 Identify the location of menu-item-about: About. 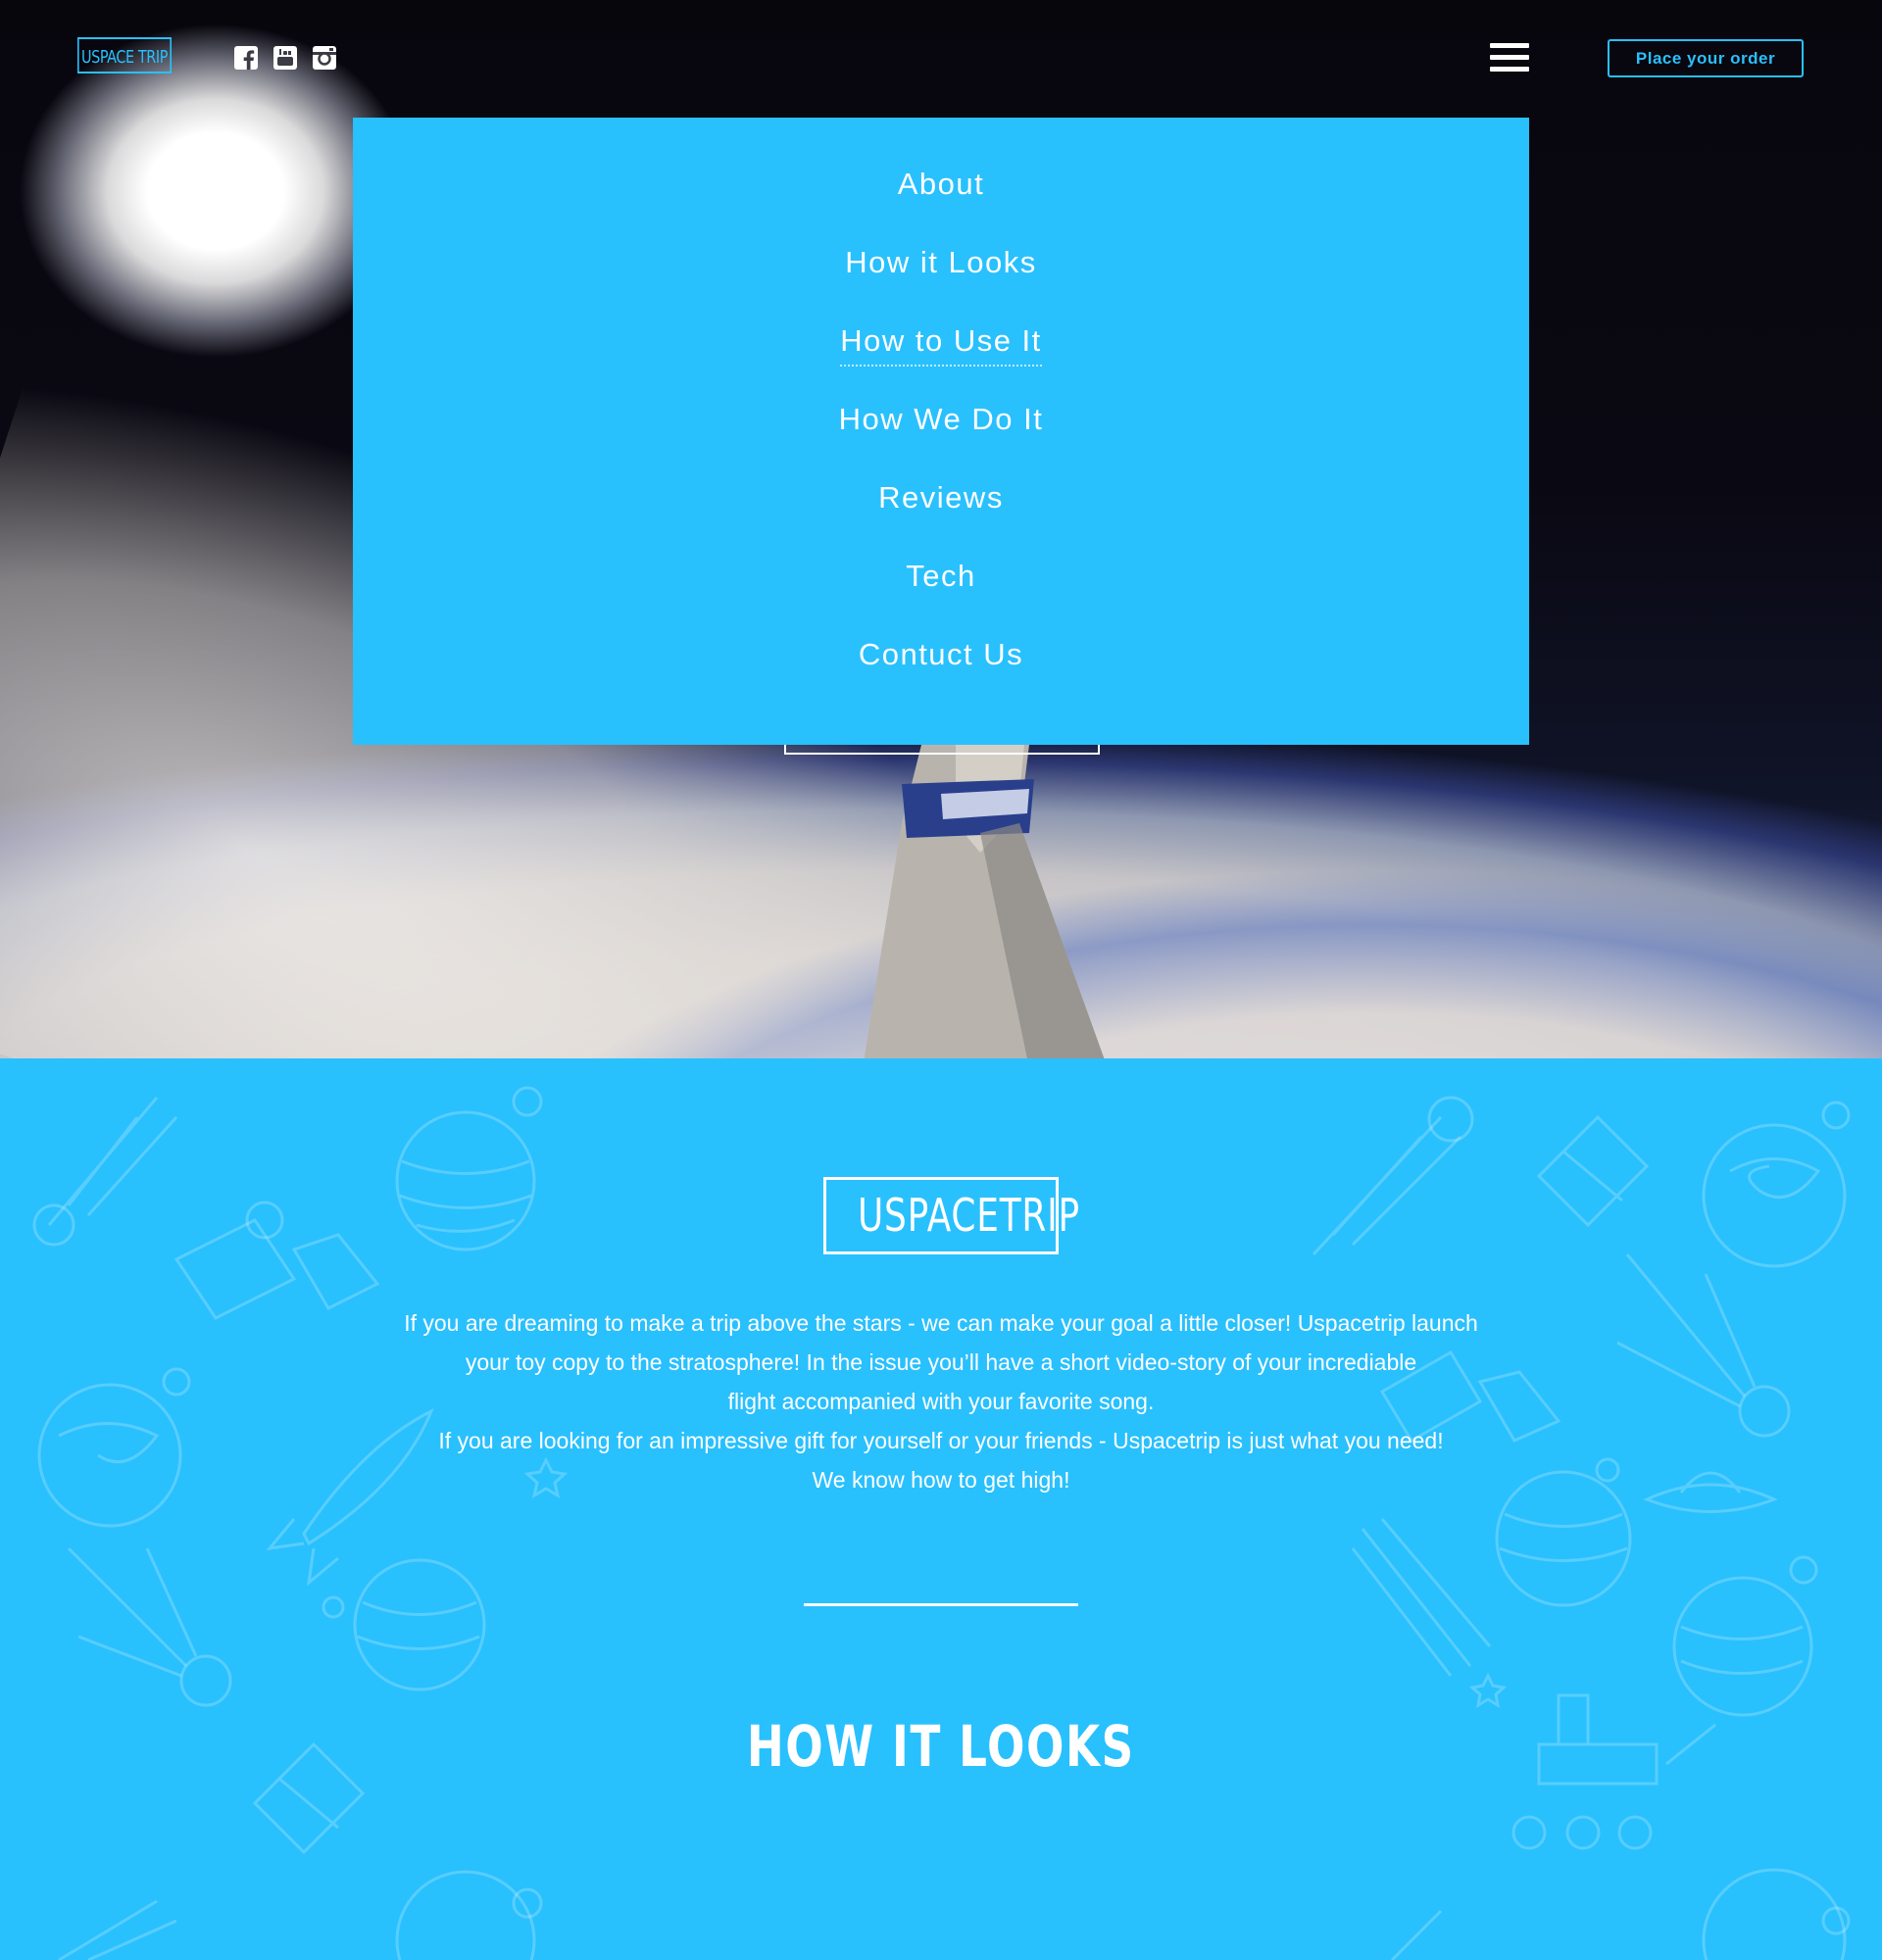
(942, 187).